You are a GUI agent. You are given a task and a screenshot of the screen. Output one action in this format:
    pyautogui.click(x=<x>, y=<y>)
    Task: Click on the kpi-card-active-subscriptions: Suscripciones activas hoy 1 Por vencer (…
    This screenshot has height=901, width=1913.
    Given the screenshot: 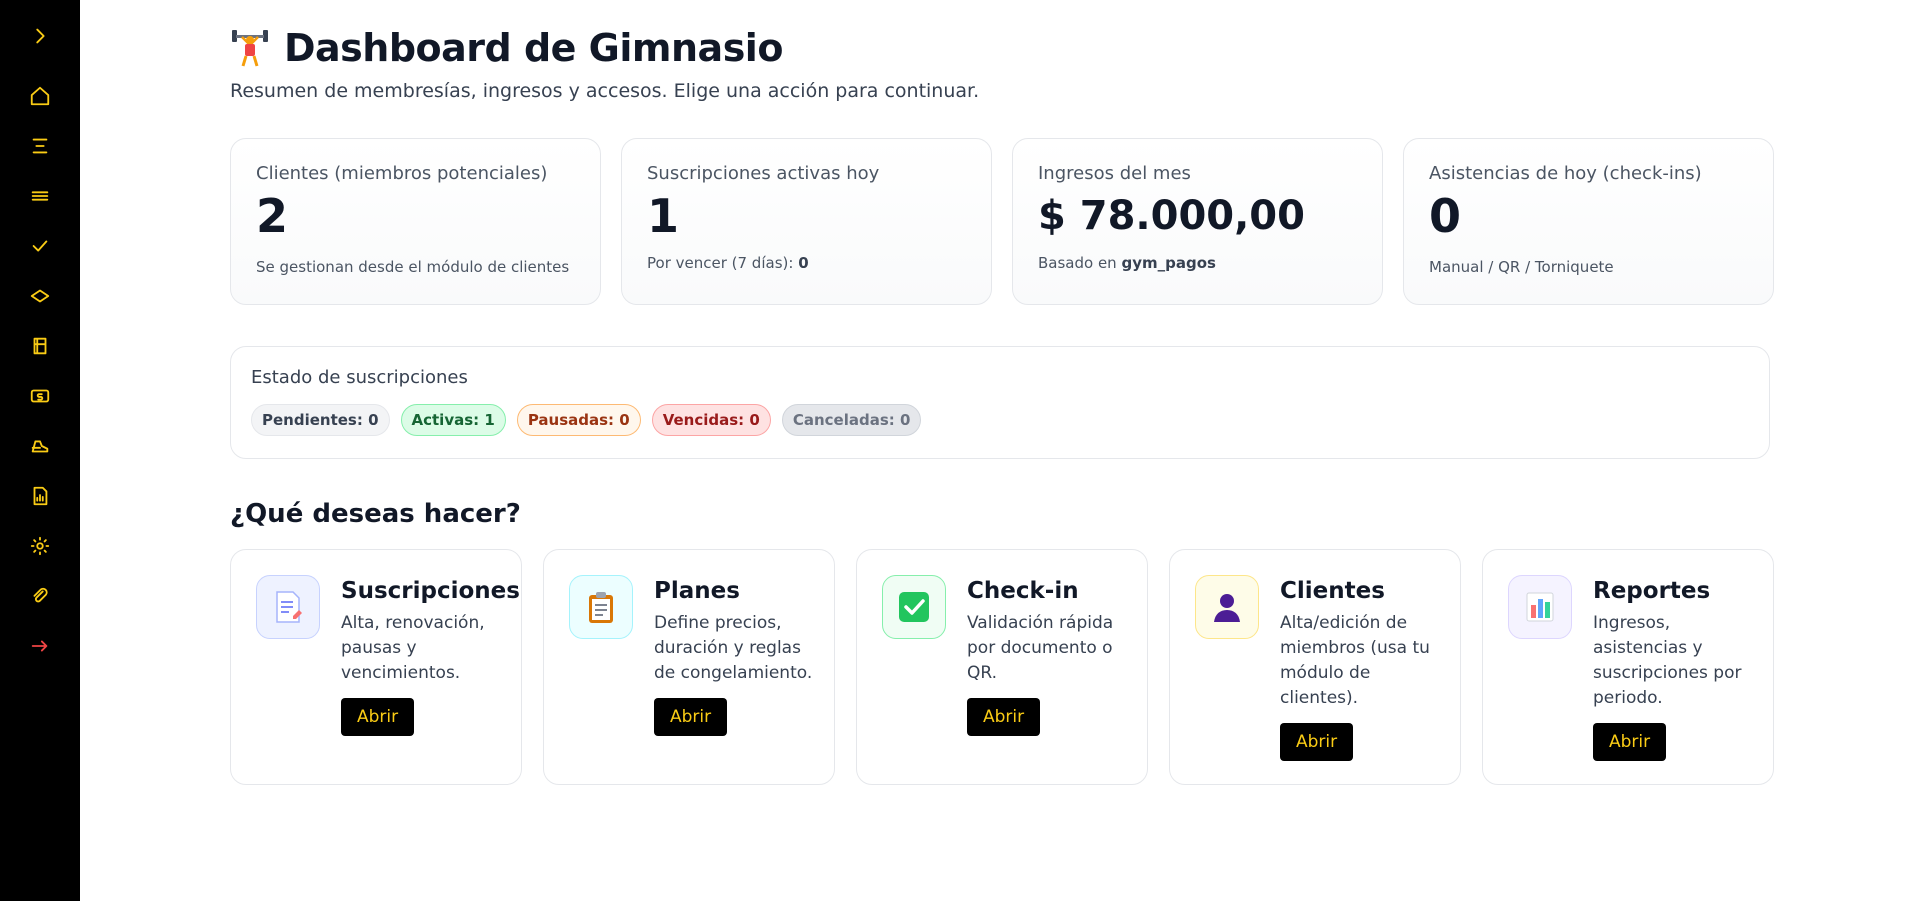 What is the action you would take?
    pyautogui.click(x=806, y=221)
    